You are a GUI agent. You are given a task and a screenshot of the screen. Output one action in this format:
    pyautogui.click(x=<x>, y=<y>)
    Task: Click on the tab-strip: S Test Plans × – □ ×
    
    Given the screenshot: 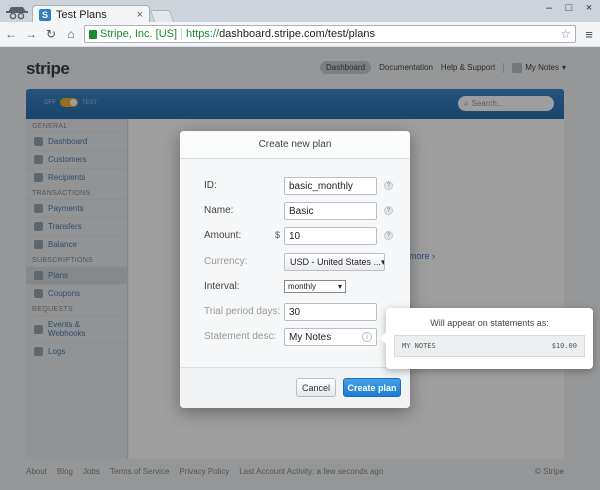 What is the action you would take?
    pyautogui.click(x=300, y=11)
    